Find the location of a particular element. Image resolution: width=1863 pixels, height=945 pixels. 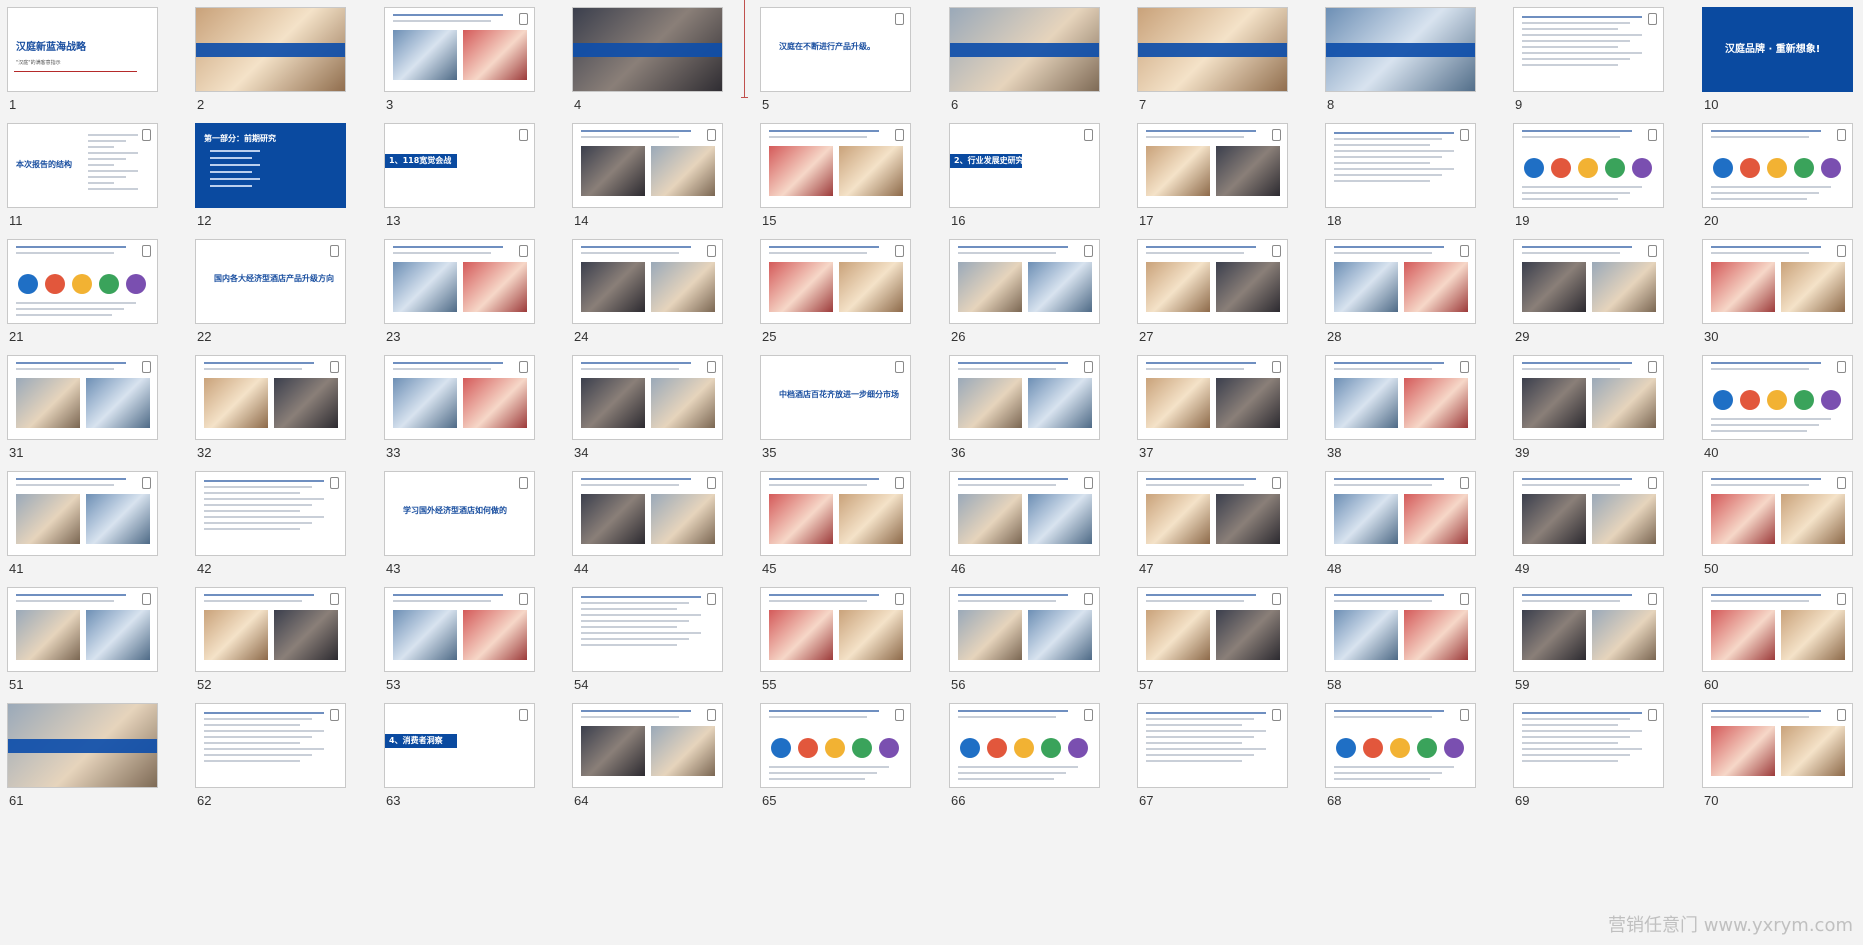

slide-thumbnail: 69 is located at coordinates (1588, 758).